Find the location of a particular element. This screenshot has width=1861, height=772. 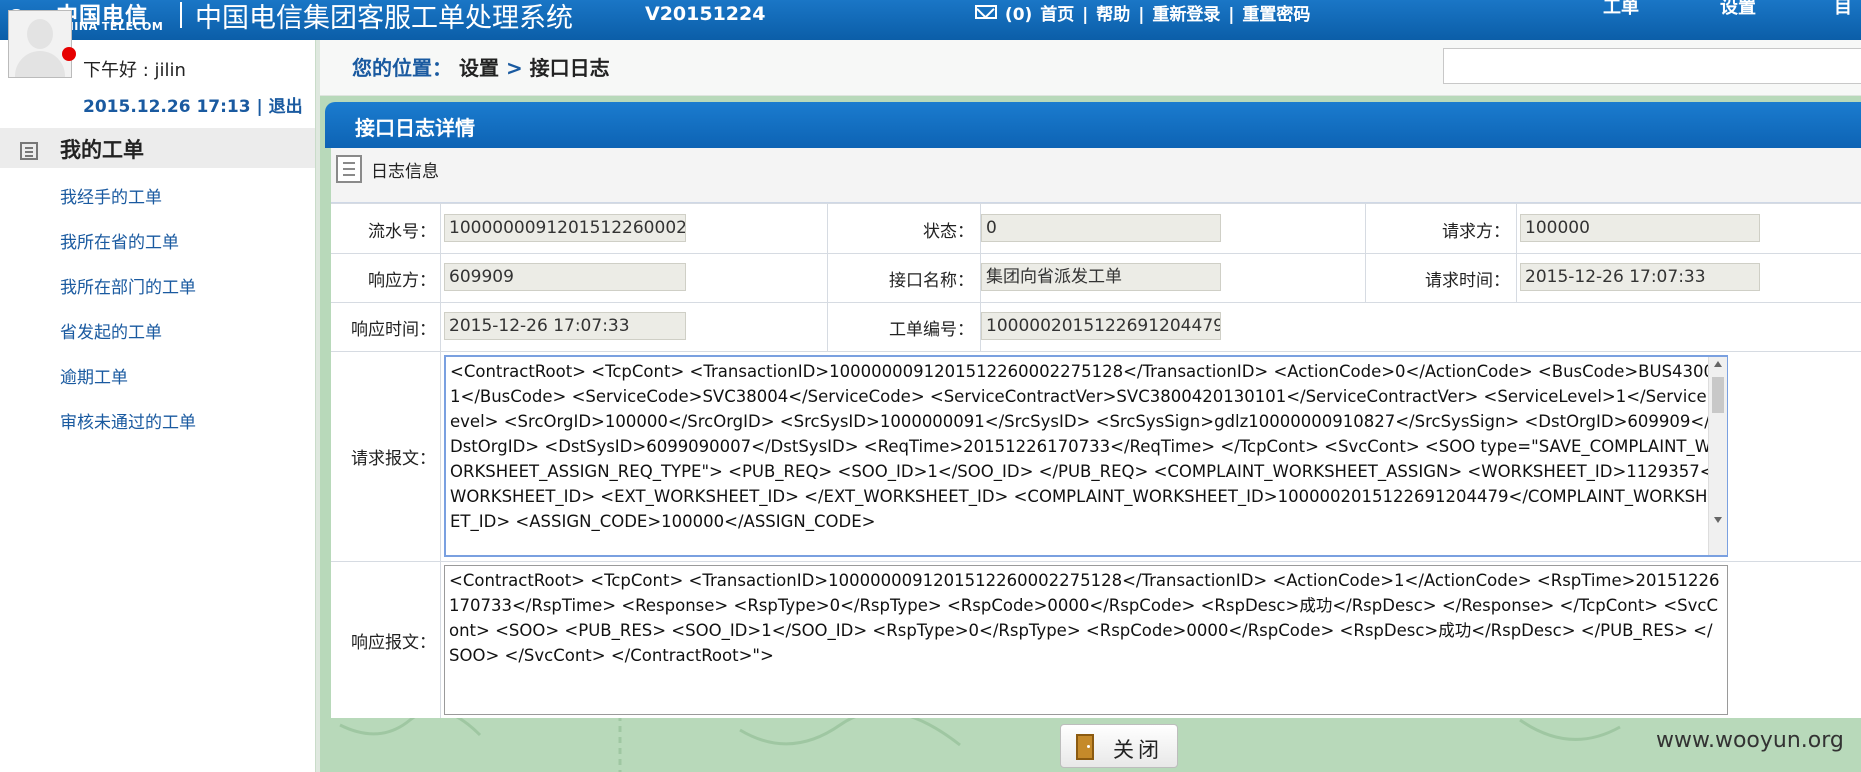

breadcrumb-interface-log: 接口日志 is located at coordinates (569, 68).